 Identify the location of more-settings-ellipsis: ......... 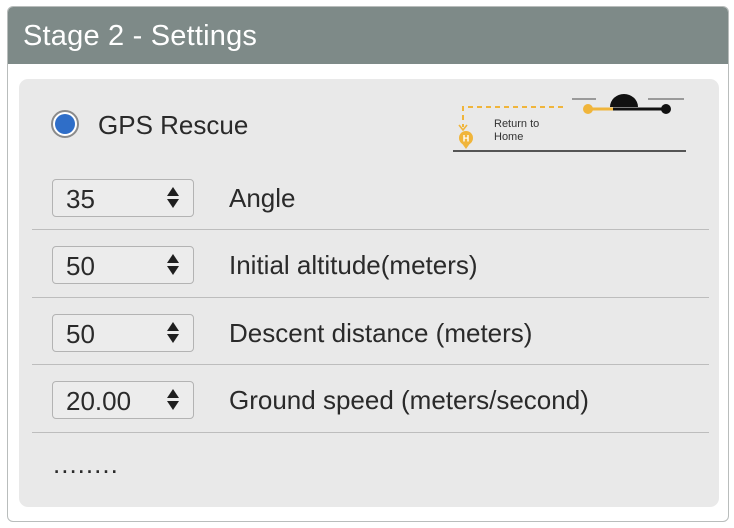
(86, 464).